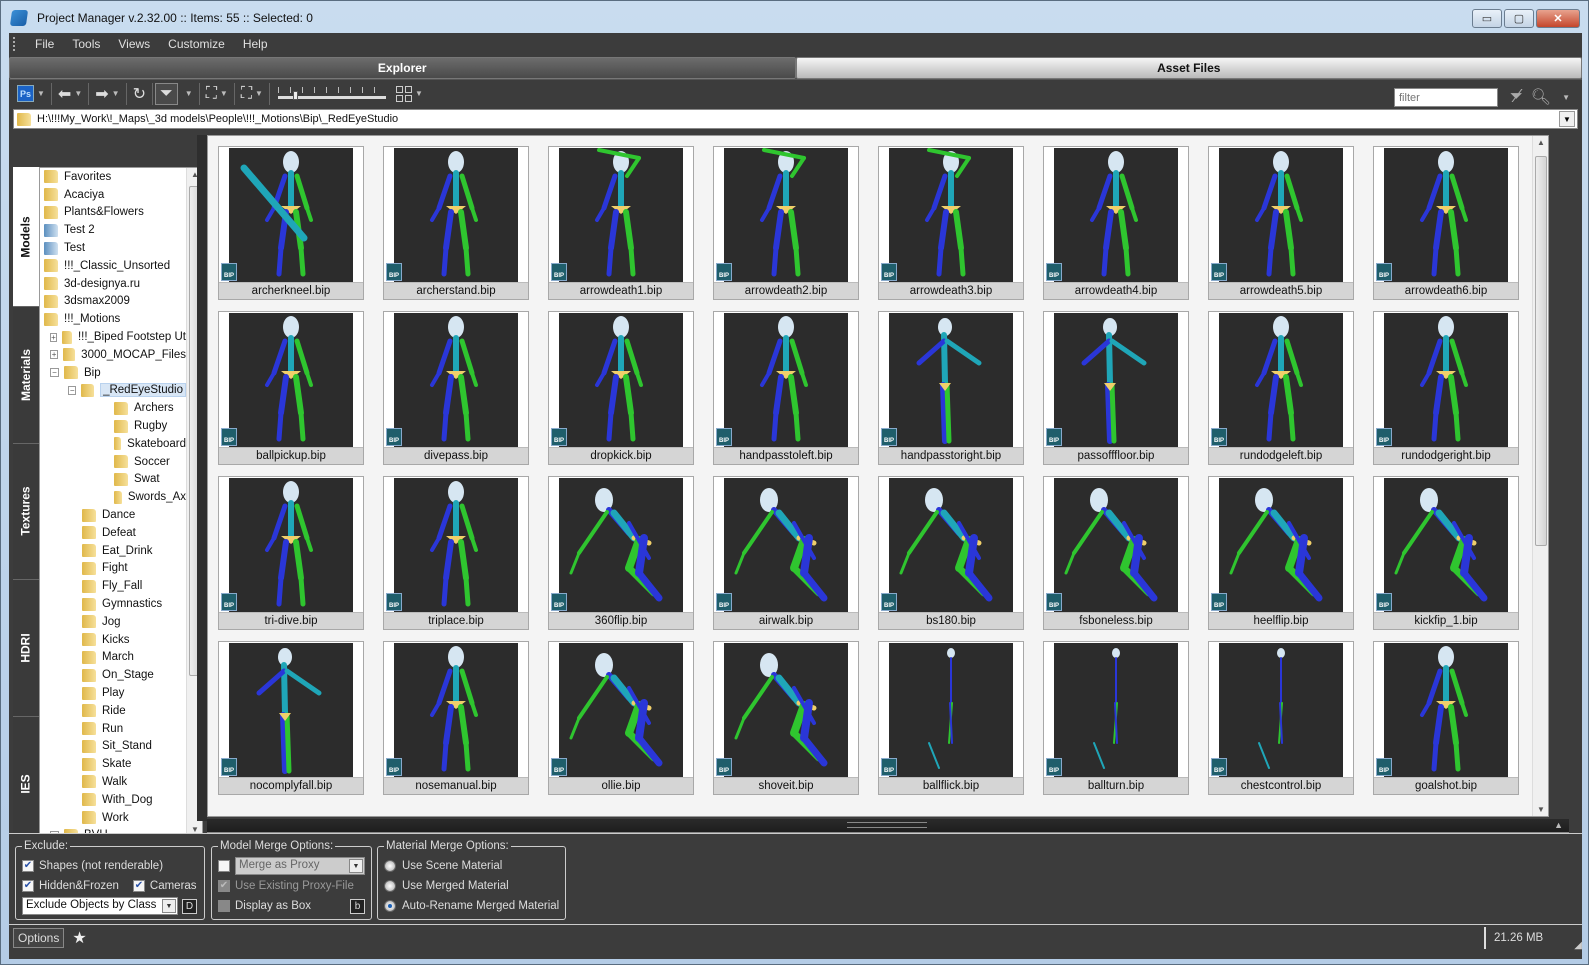  I want to click on filter-input, so click(1446, 97).